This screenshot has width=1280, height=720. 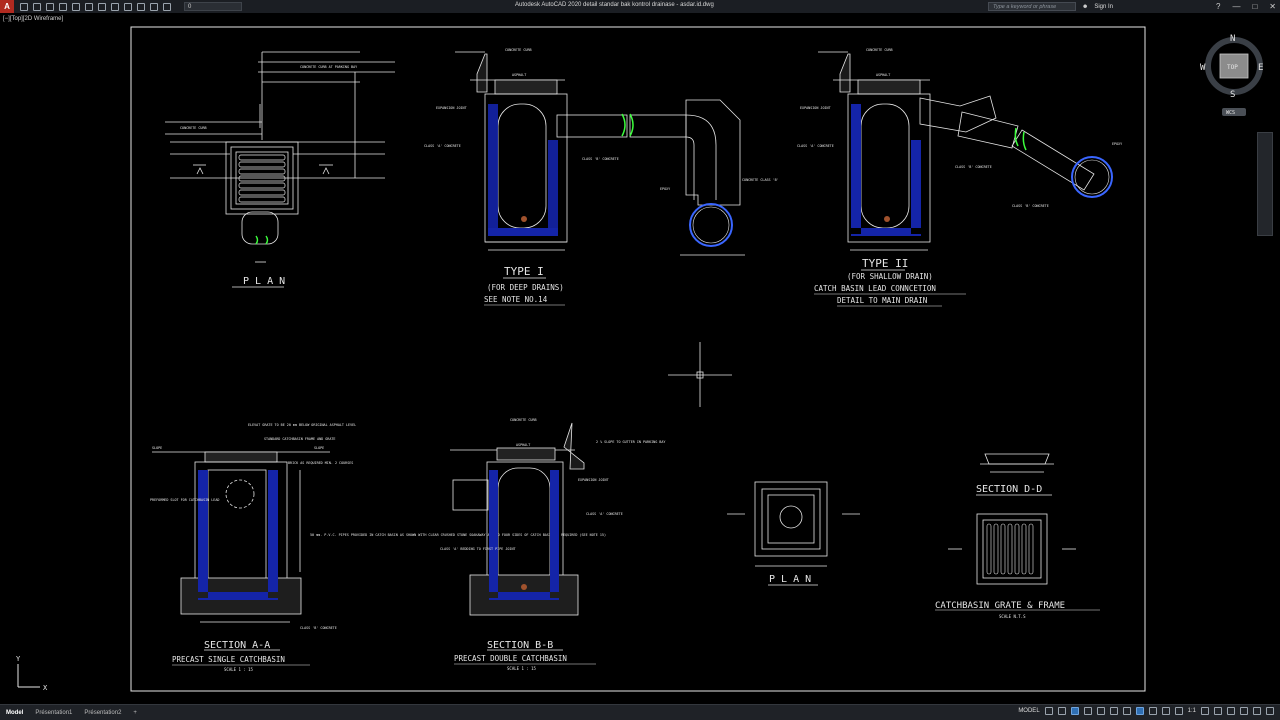 I want to click on viewcube-west: W, so click(x=1203, y=68).